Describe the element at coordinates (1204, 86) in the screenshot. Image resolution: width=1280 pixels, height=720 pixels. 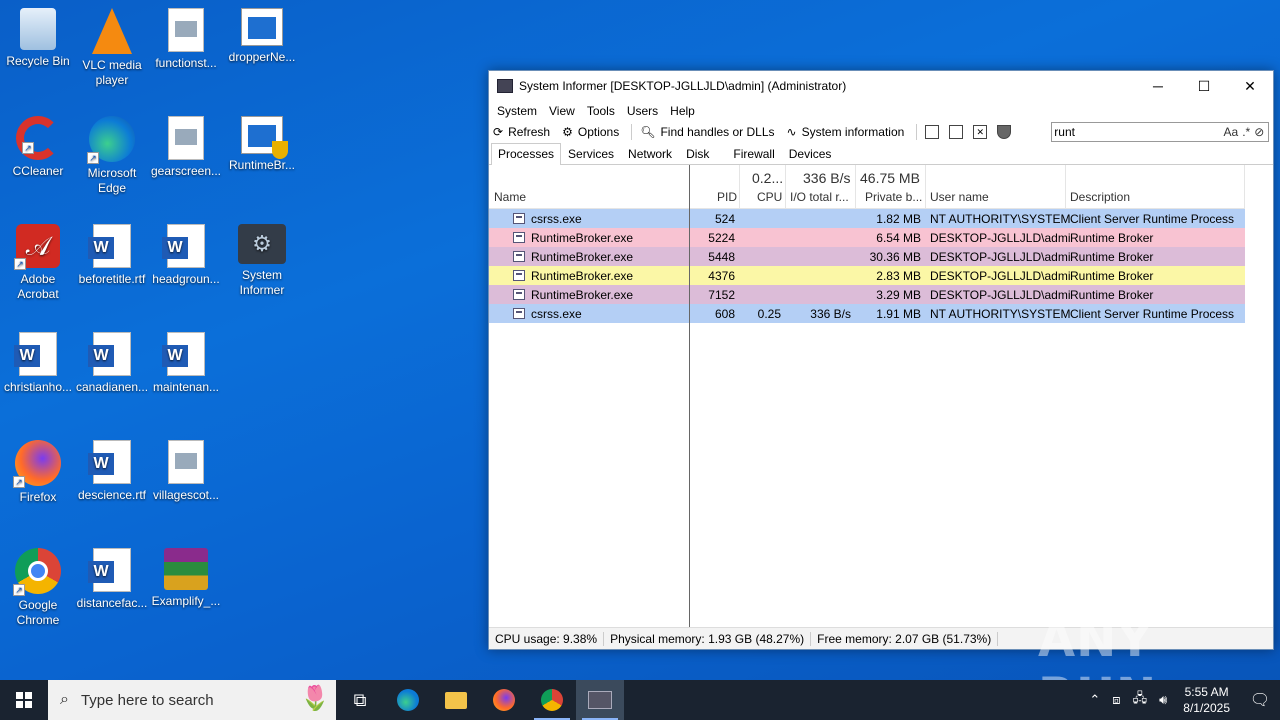
I see `maximize-button: ☐` at that location.